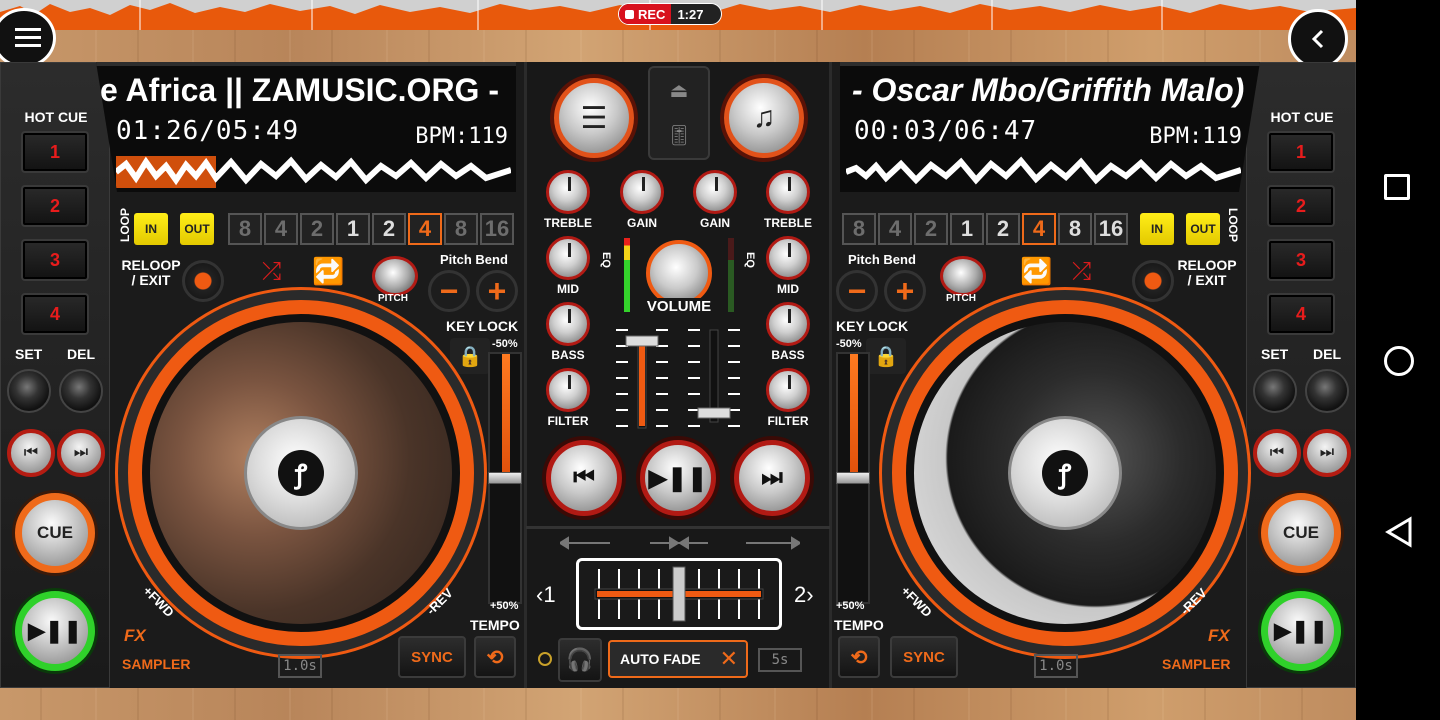 Image resolution: width=1440 pixels, height=720 pixels. Describe the element at coordinates (1399, 361) in the screenshot. I see `home-icon` at that location.